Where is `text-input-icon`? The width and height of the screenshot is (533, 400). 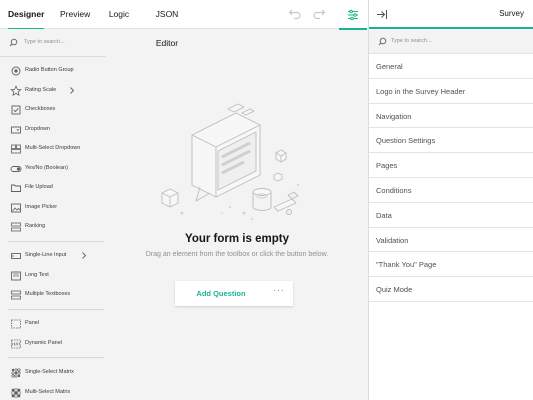
text-input-icon is located at coordinates (16, 256).